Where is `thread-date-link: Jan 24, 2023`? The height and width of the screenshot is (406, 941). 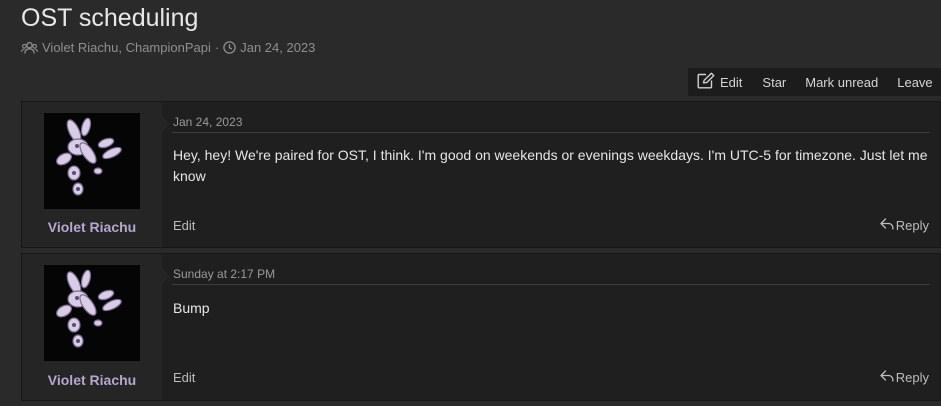
thread-date-link: Jan 24, 2023 is located at coordinates (277, 47).